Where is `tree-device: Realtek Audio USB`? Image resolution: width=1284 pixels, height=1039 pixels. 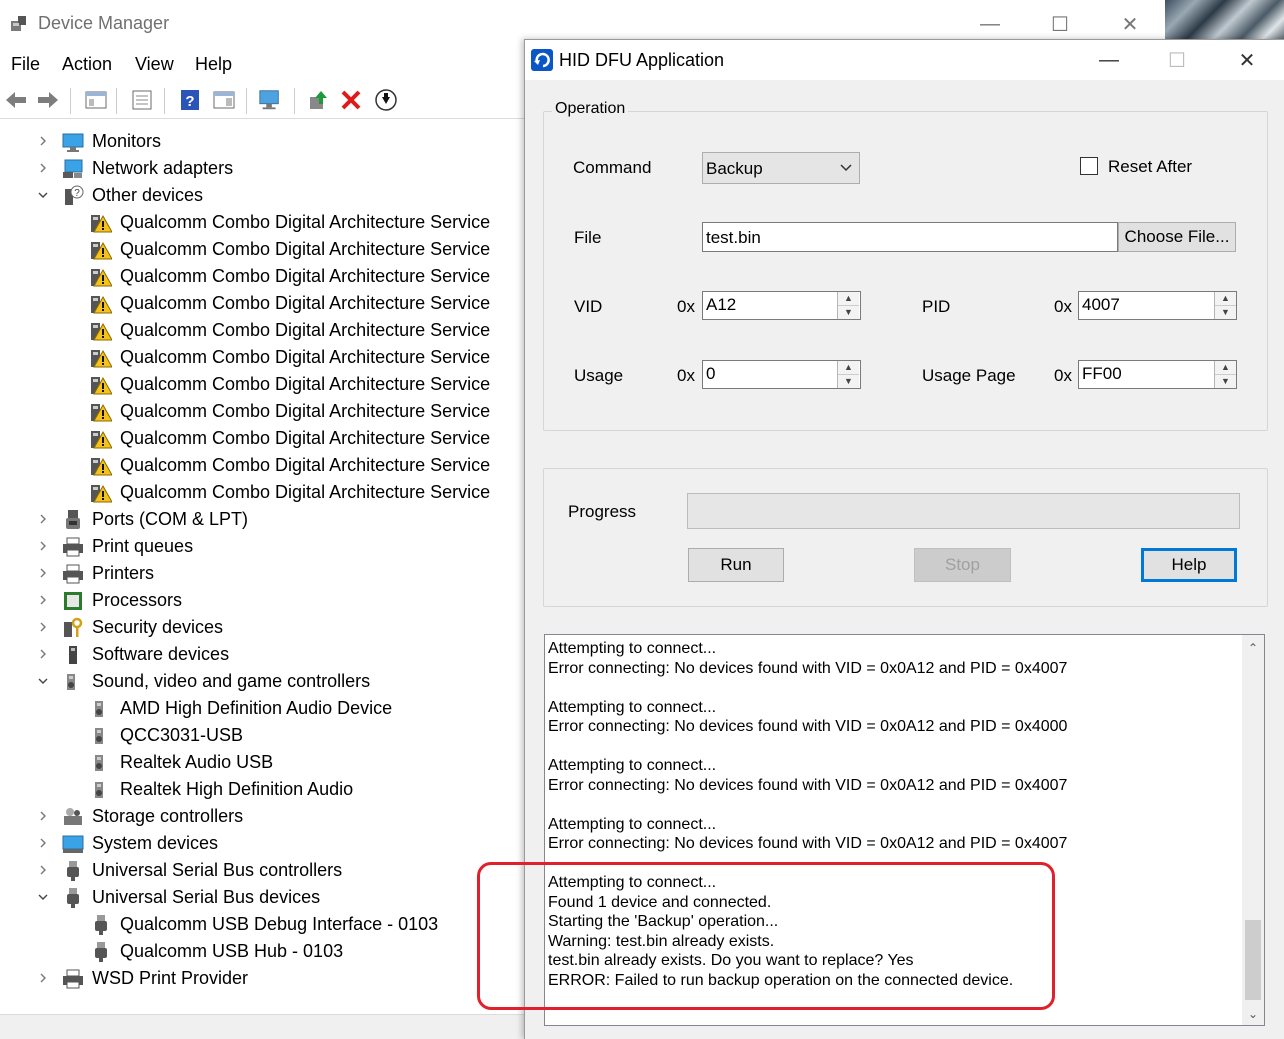
tree-device: Realtek Audio USB is located at coordinates (260, 762).